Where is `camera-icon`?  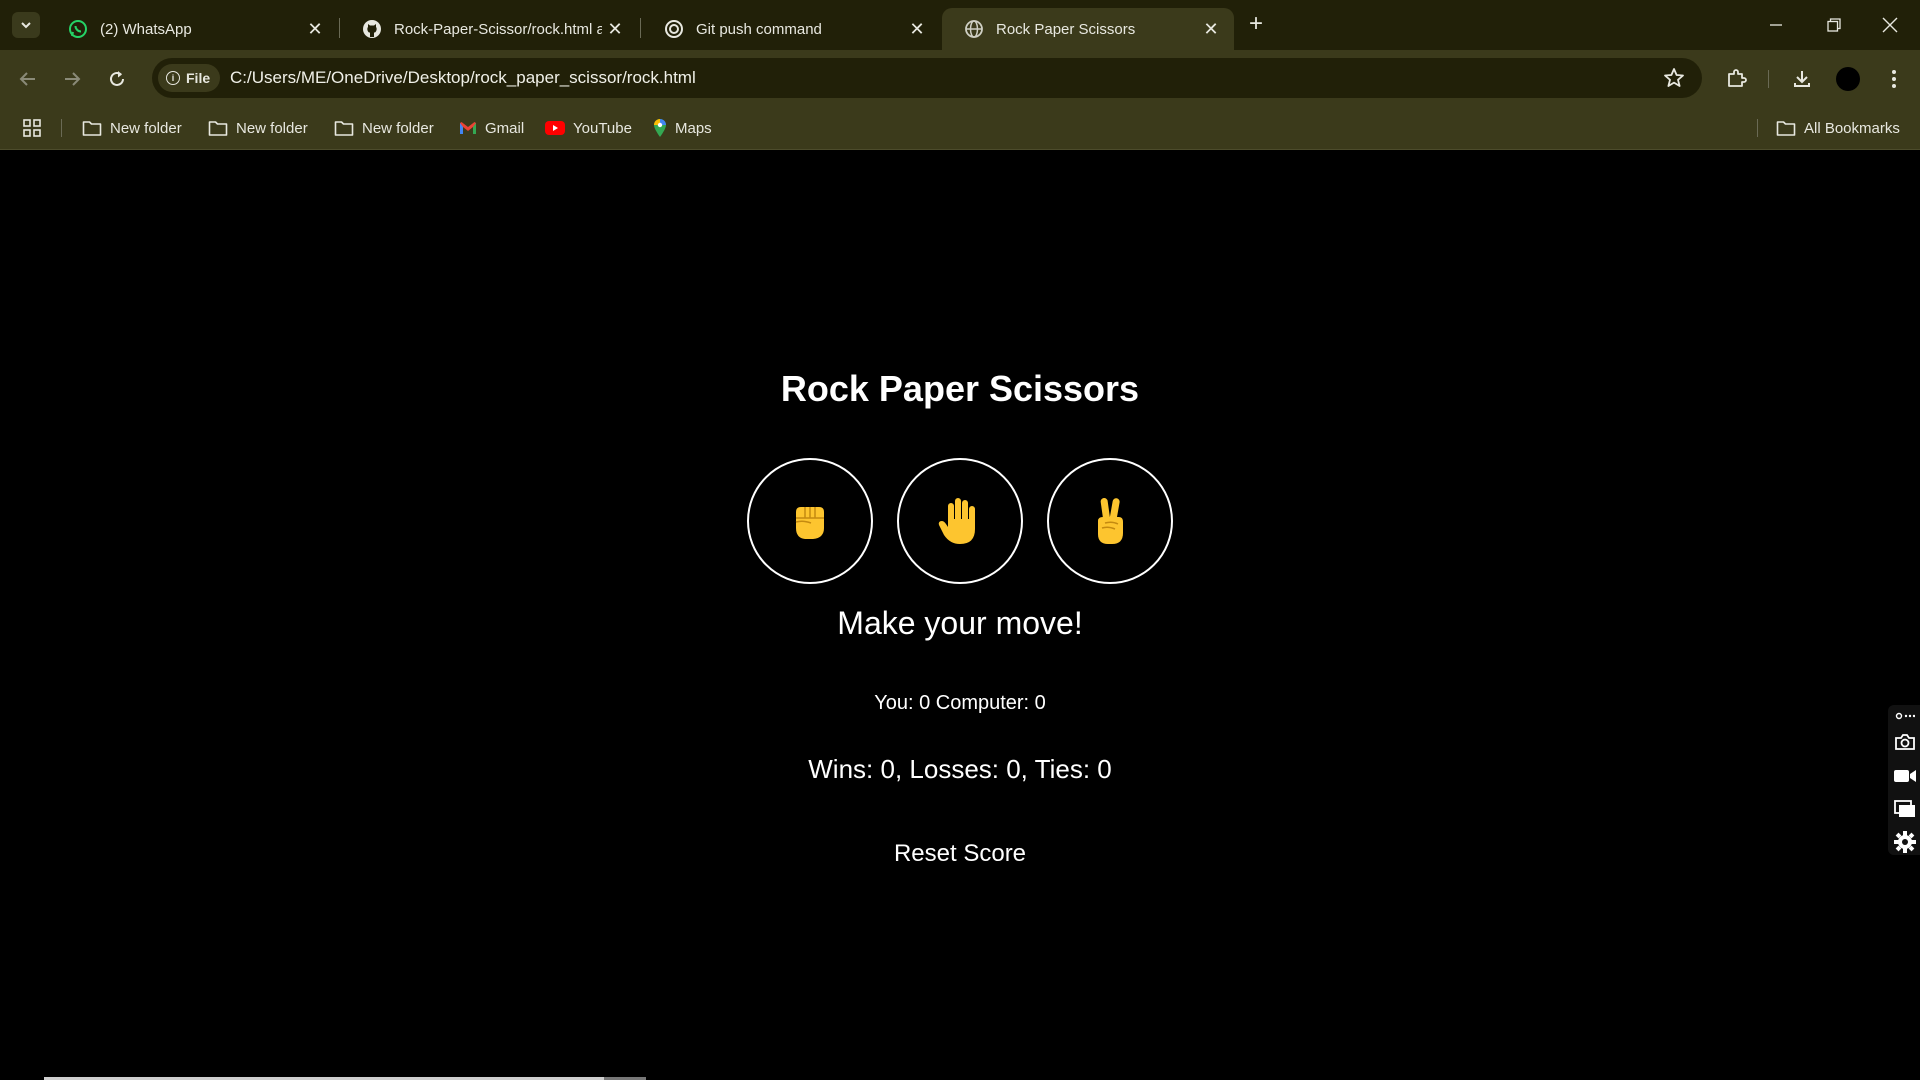
camera-icon is located at coordinates (1905, 742).